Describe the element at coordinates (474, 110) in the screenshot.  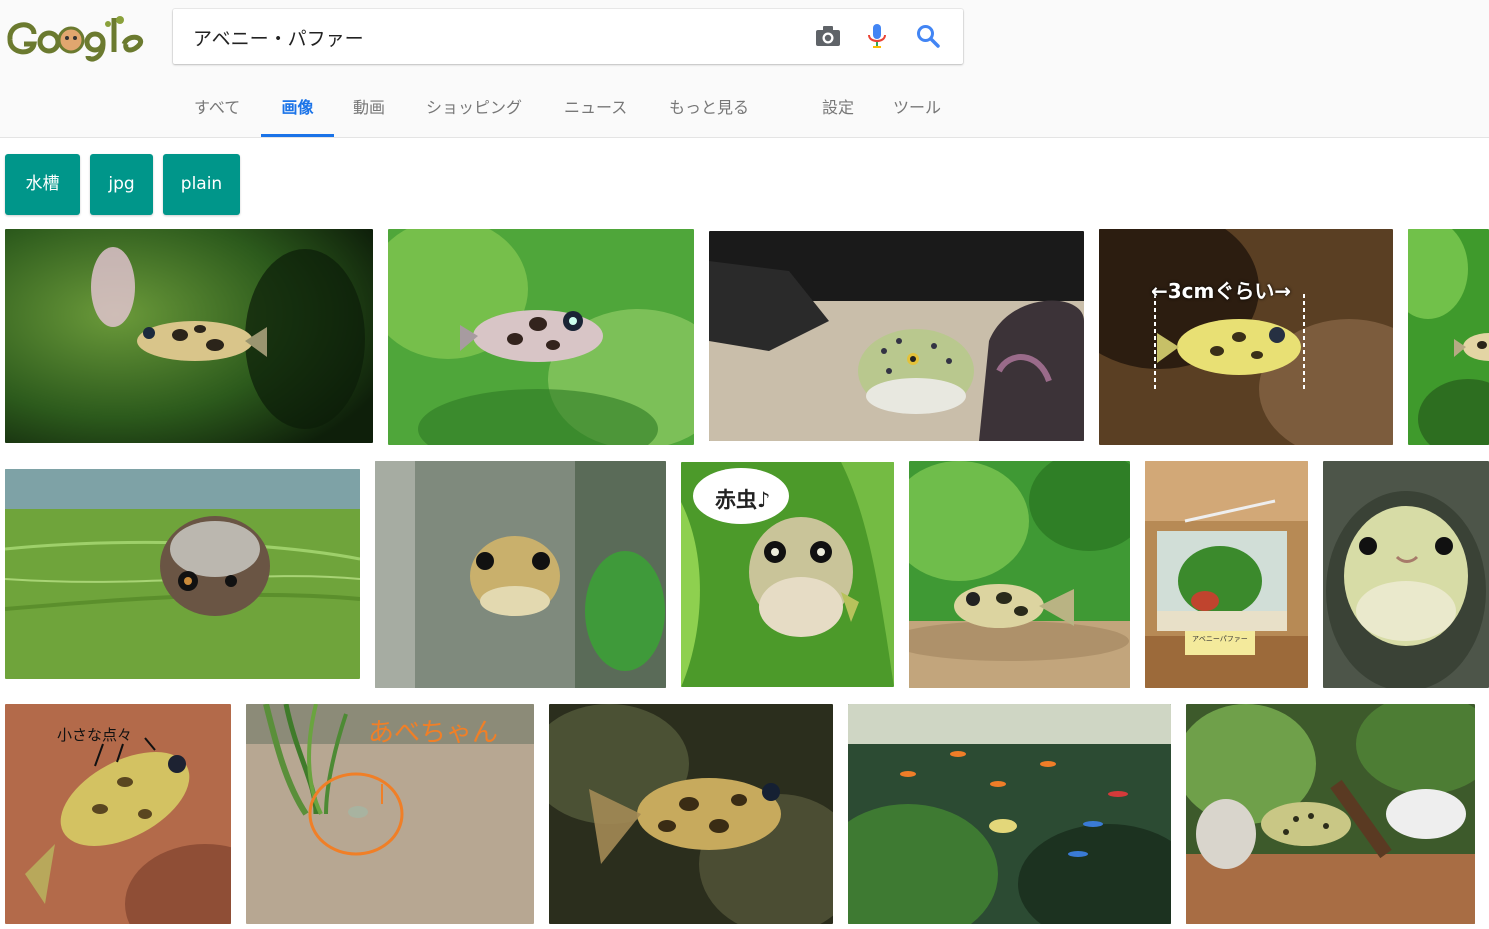
I see `tab-shopping: ショッピング` at that location.